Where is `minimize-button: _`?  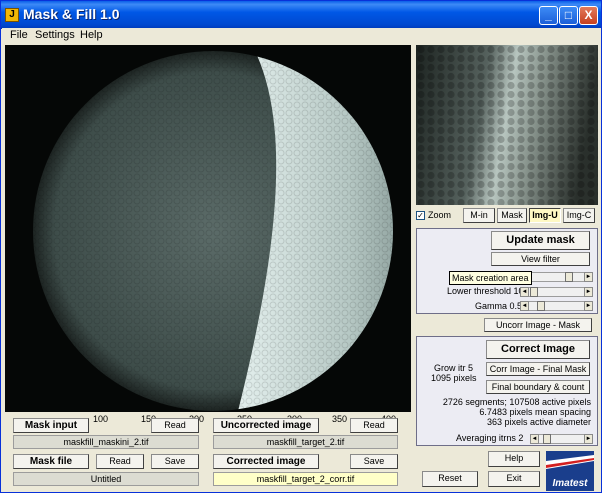 minimize-button: _ is located at coordinates (548, 15).